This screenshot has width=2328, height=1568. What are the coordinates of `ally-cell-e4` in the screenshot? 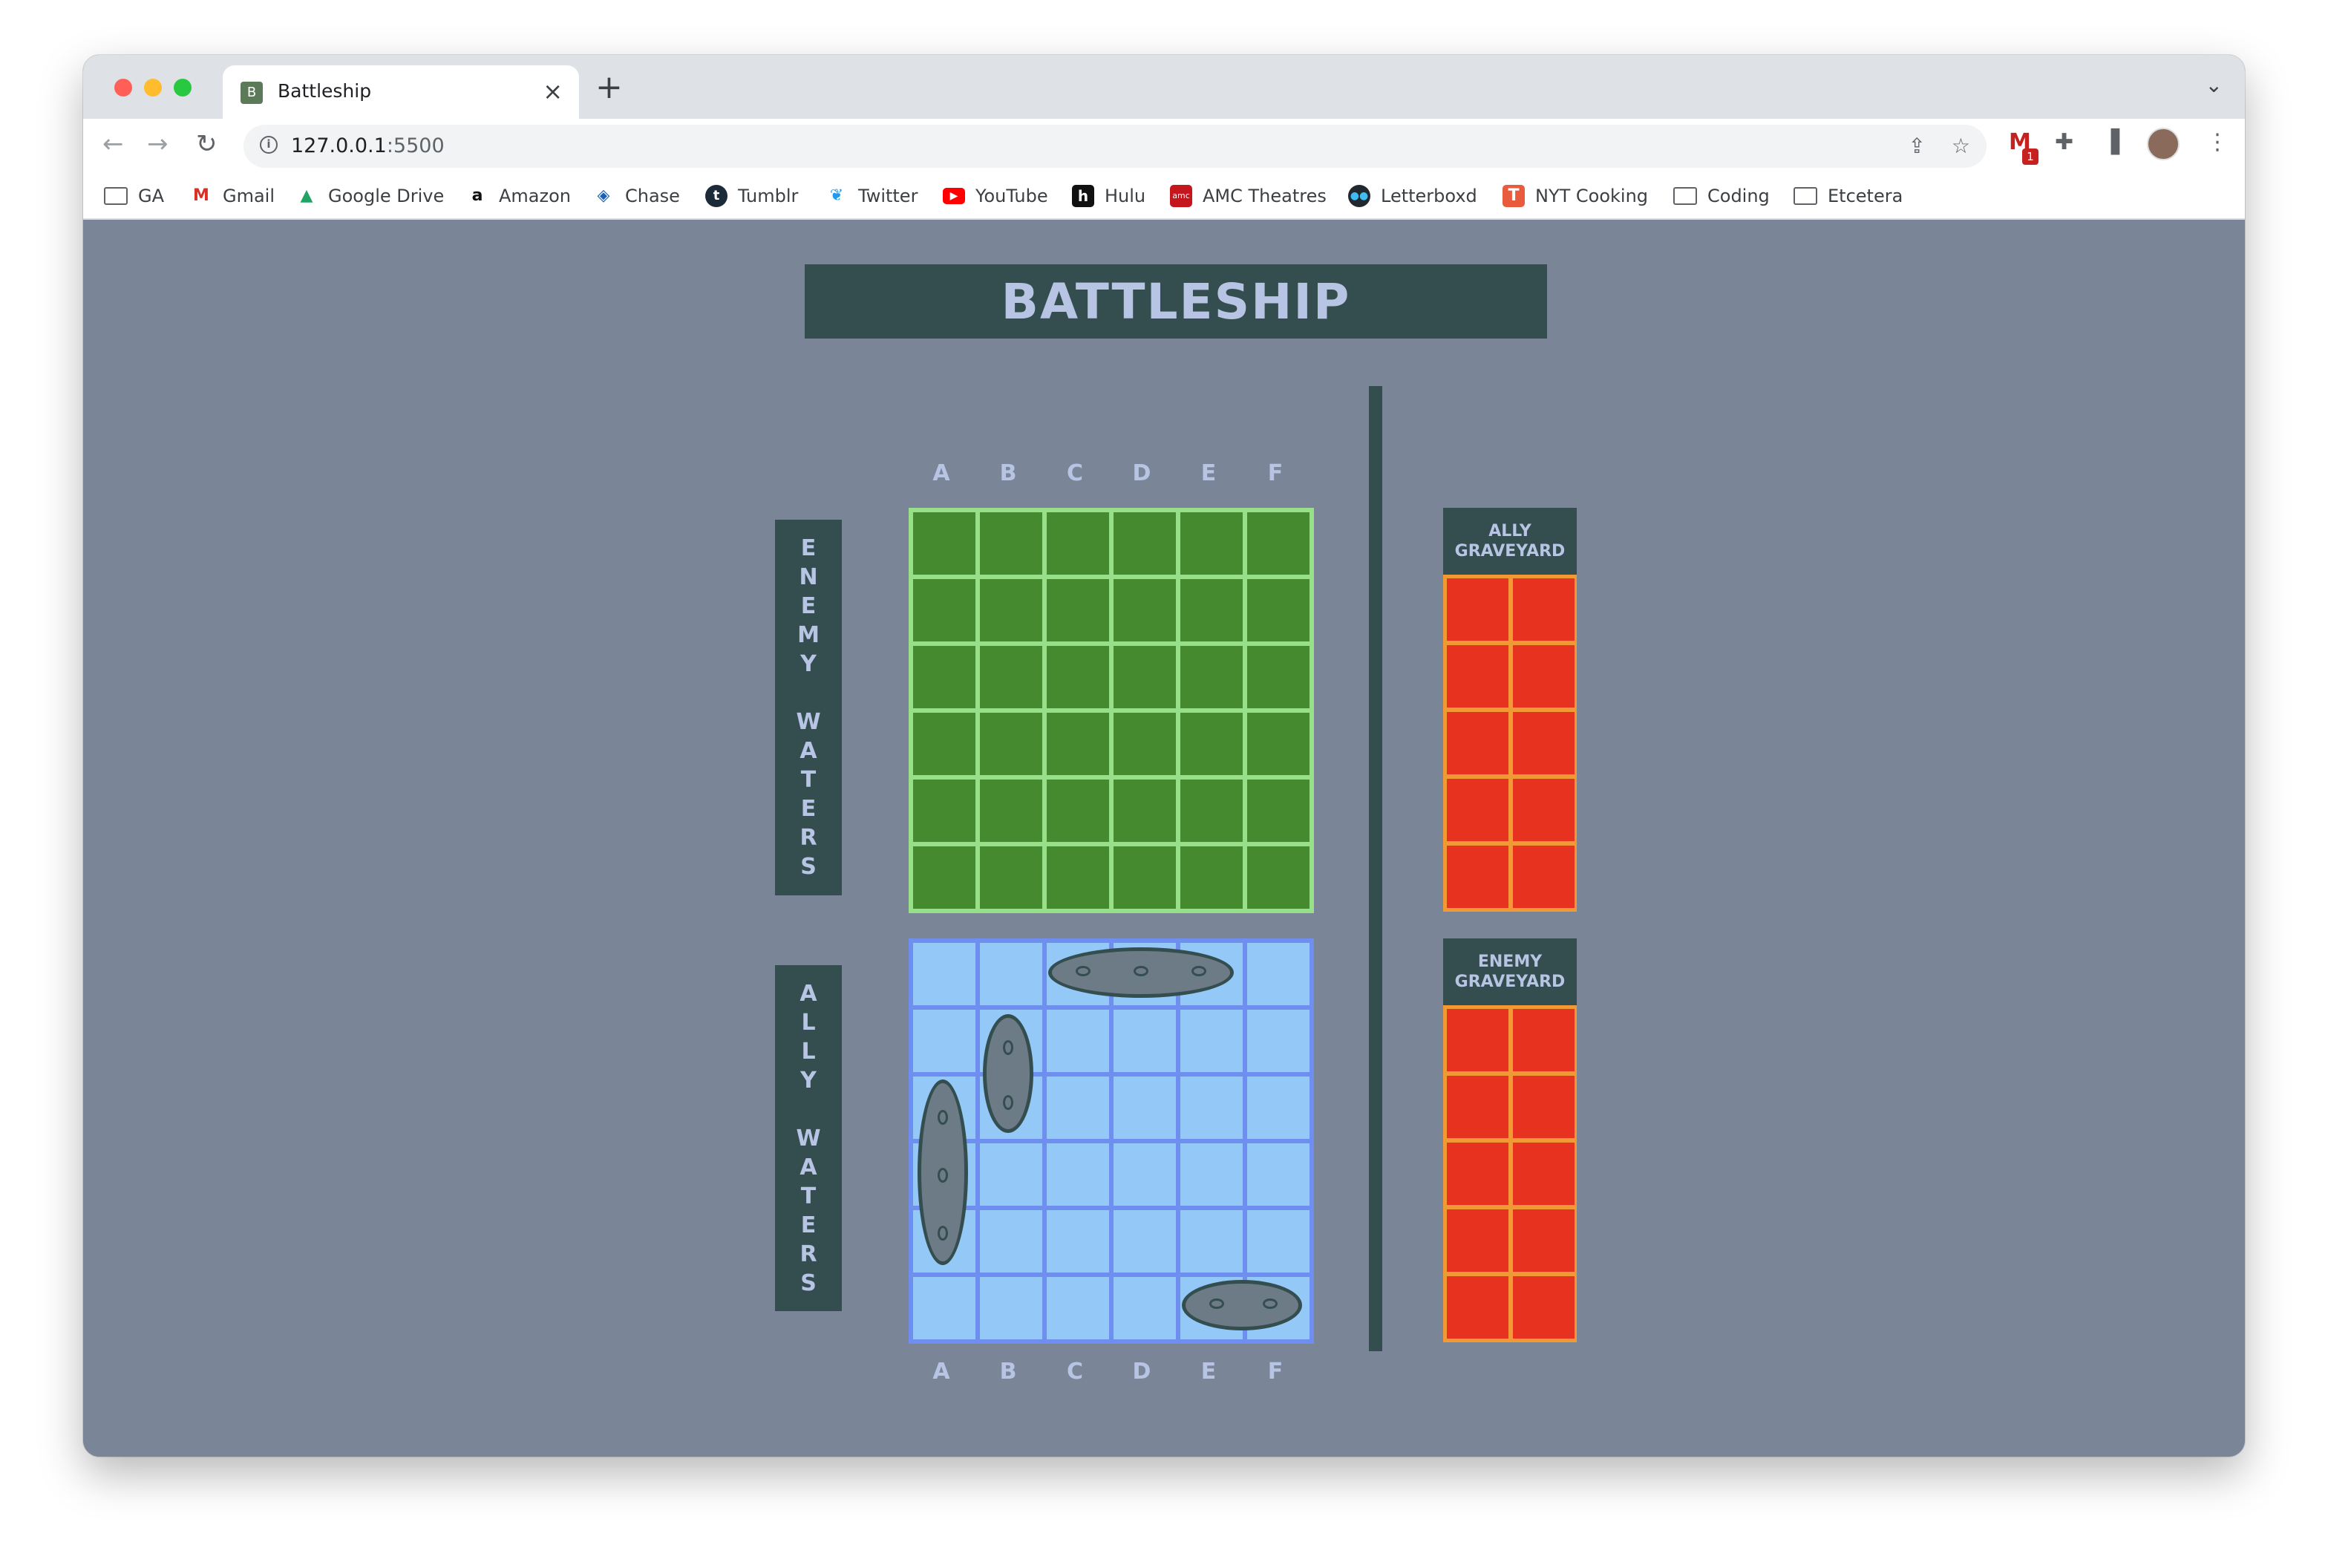 It's located at (1211, 1174).